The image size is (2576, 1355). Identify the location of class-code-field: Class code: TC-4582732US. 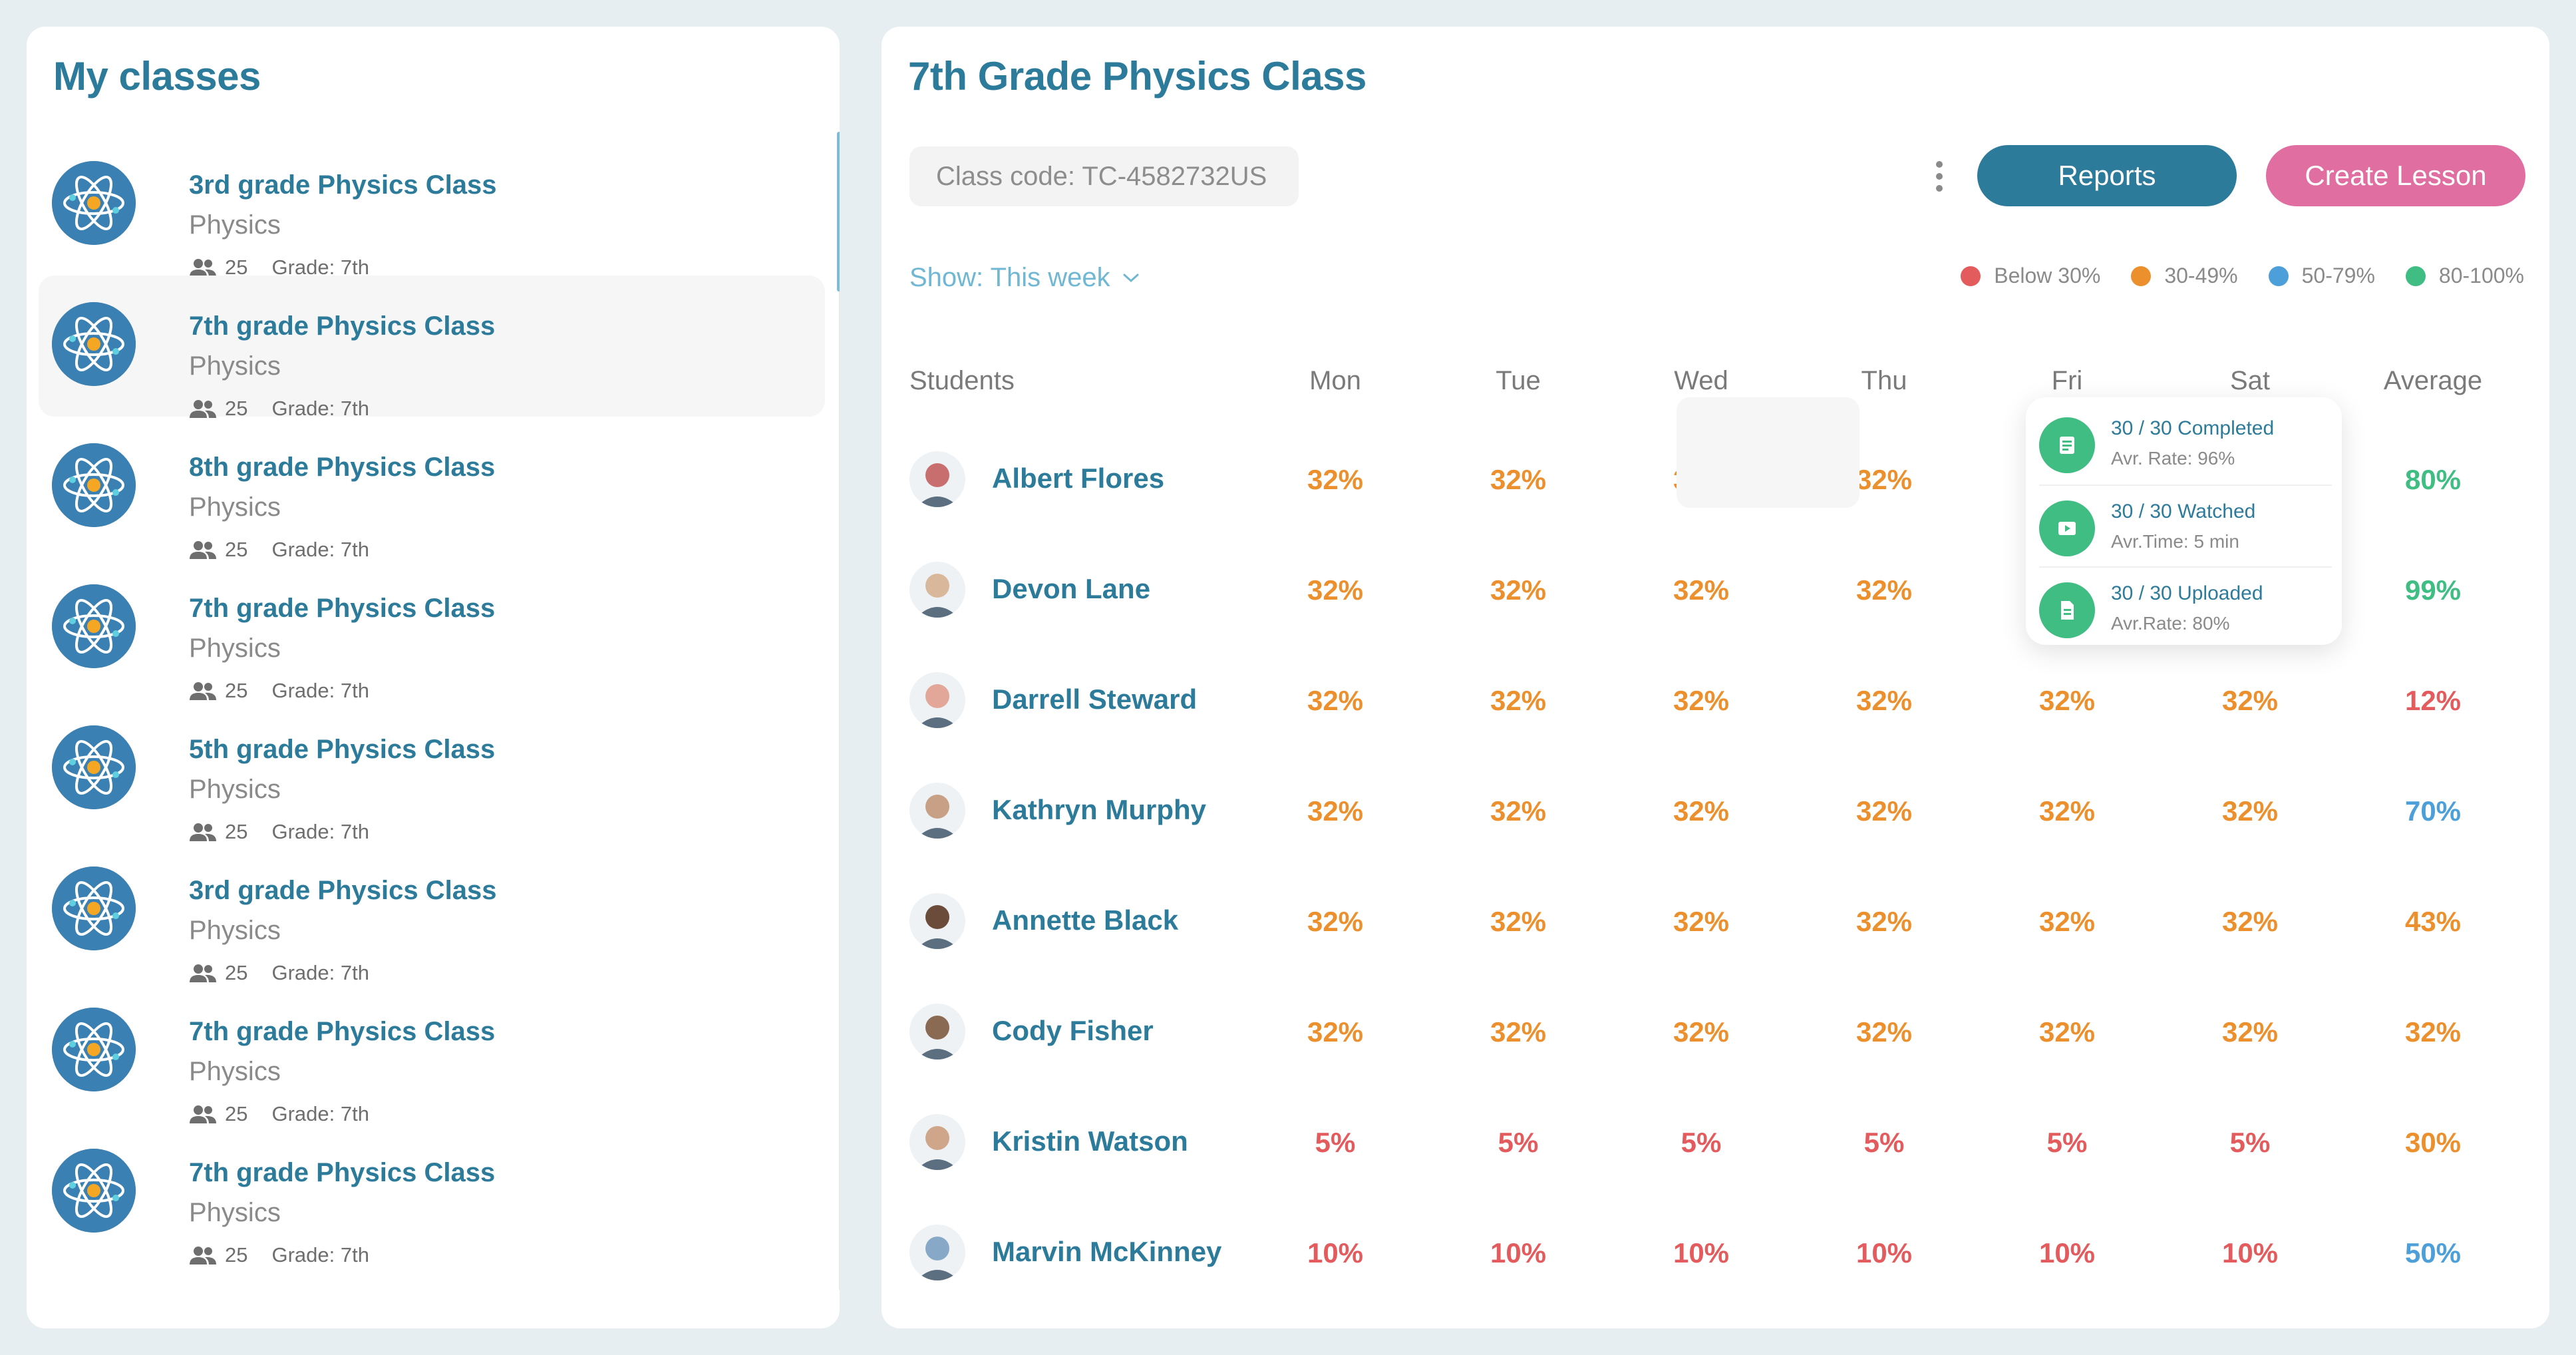
(1104, 176).